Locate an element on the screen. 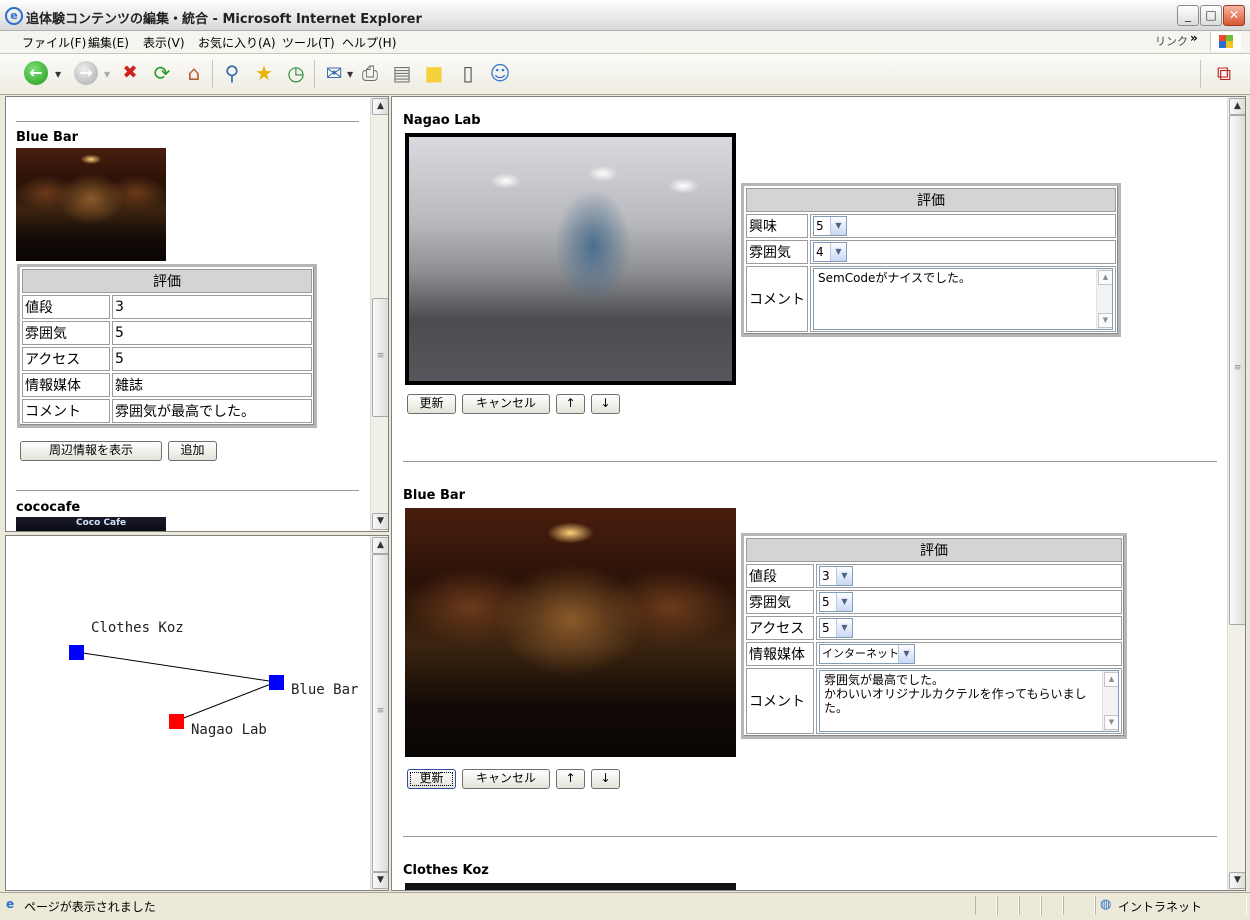  comment-textarea: SemCodeがナイスでした。 ▲ ▼ is located at coordinates (963, 299).